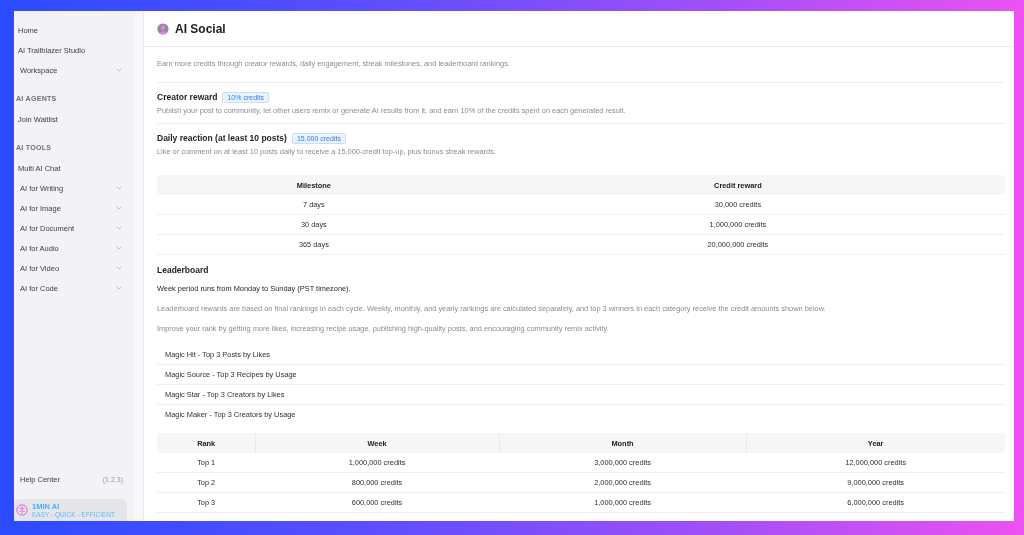 The image size is (1024, 535). What do you see at coordinates (222, 138) in the screenshot?
I see `reward-title: Daily reaction (at least 10 posts)` at bounding box center [222, 138].